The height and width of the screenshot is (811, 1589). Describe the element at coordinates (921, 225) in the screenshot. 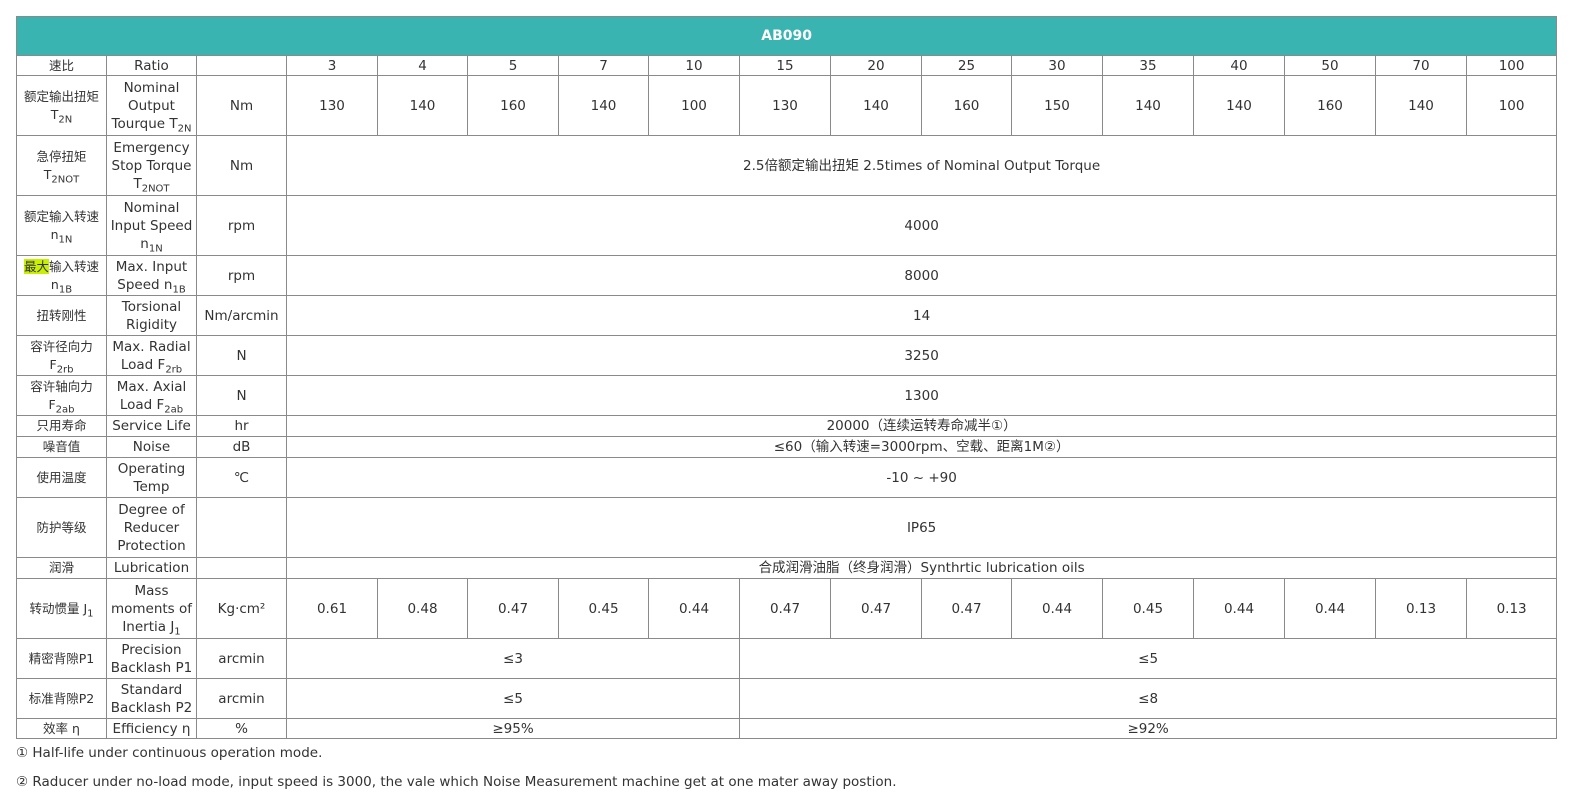

I see `value-cell: 4000` at that location.